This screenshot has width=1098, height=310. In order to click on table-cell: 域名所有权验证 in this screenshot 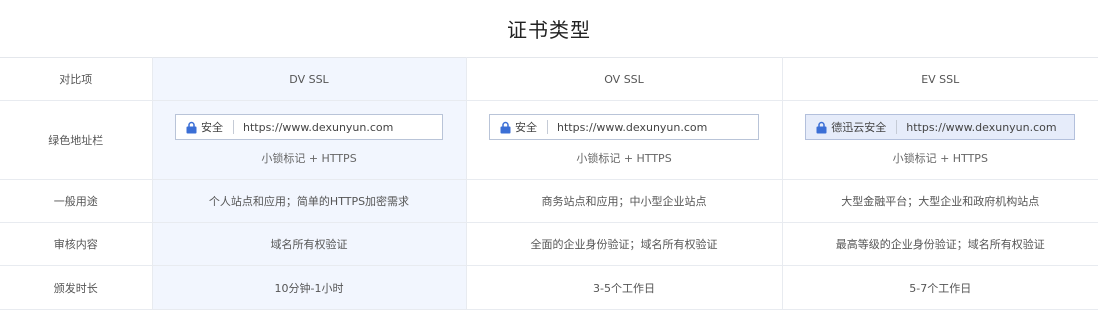, I will do `click(309, 244)`.